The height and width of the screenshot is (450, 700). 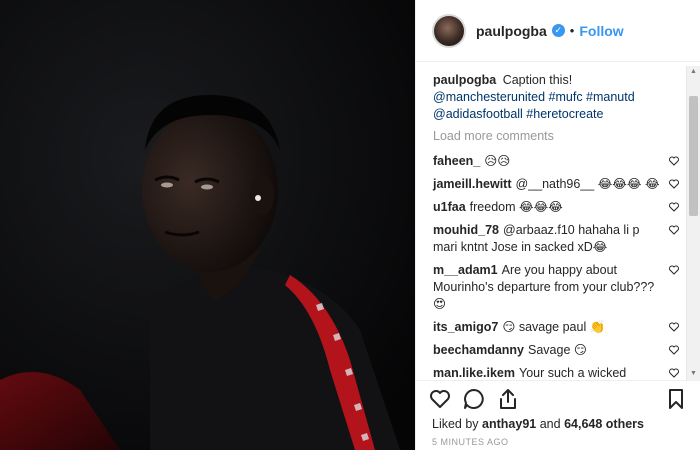 I want to click on comment-icon, so click(x=474, y=399).